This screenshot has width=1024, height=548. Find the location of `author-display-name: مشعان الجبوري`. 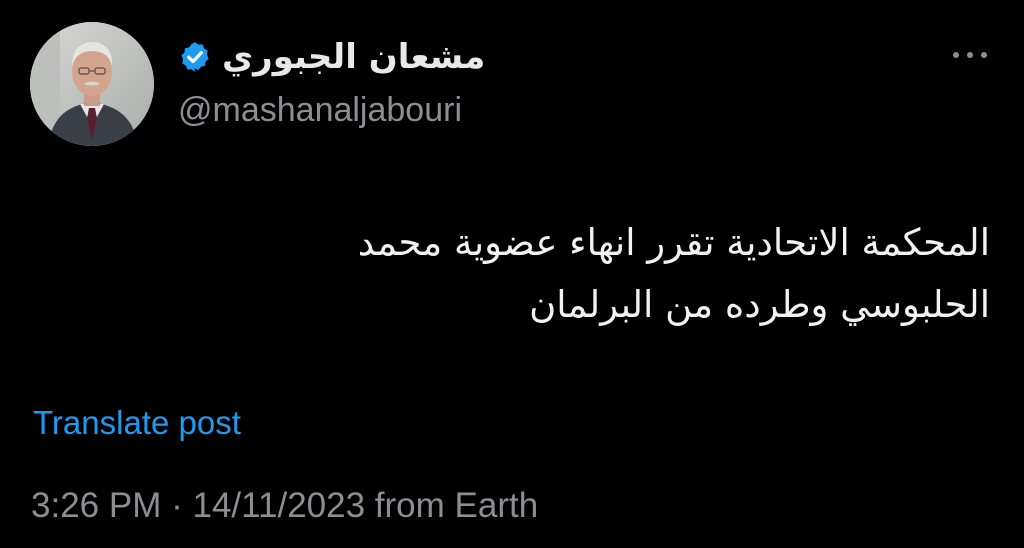

author-display-name: مشعان الجبوري is located at coordinates (354, 57).